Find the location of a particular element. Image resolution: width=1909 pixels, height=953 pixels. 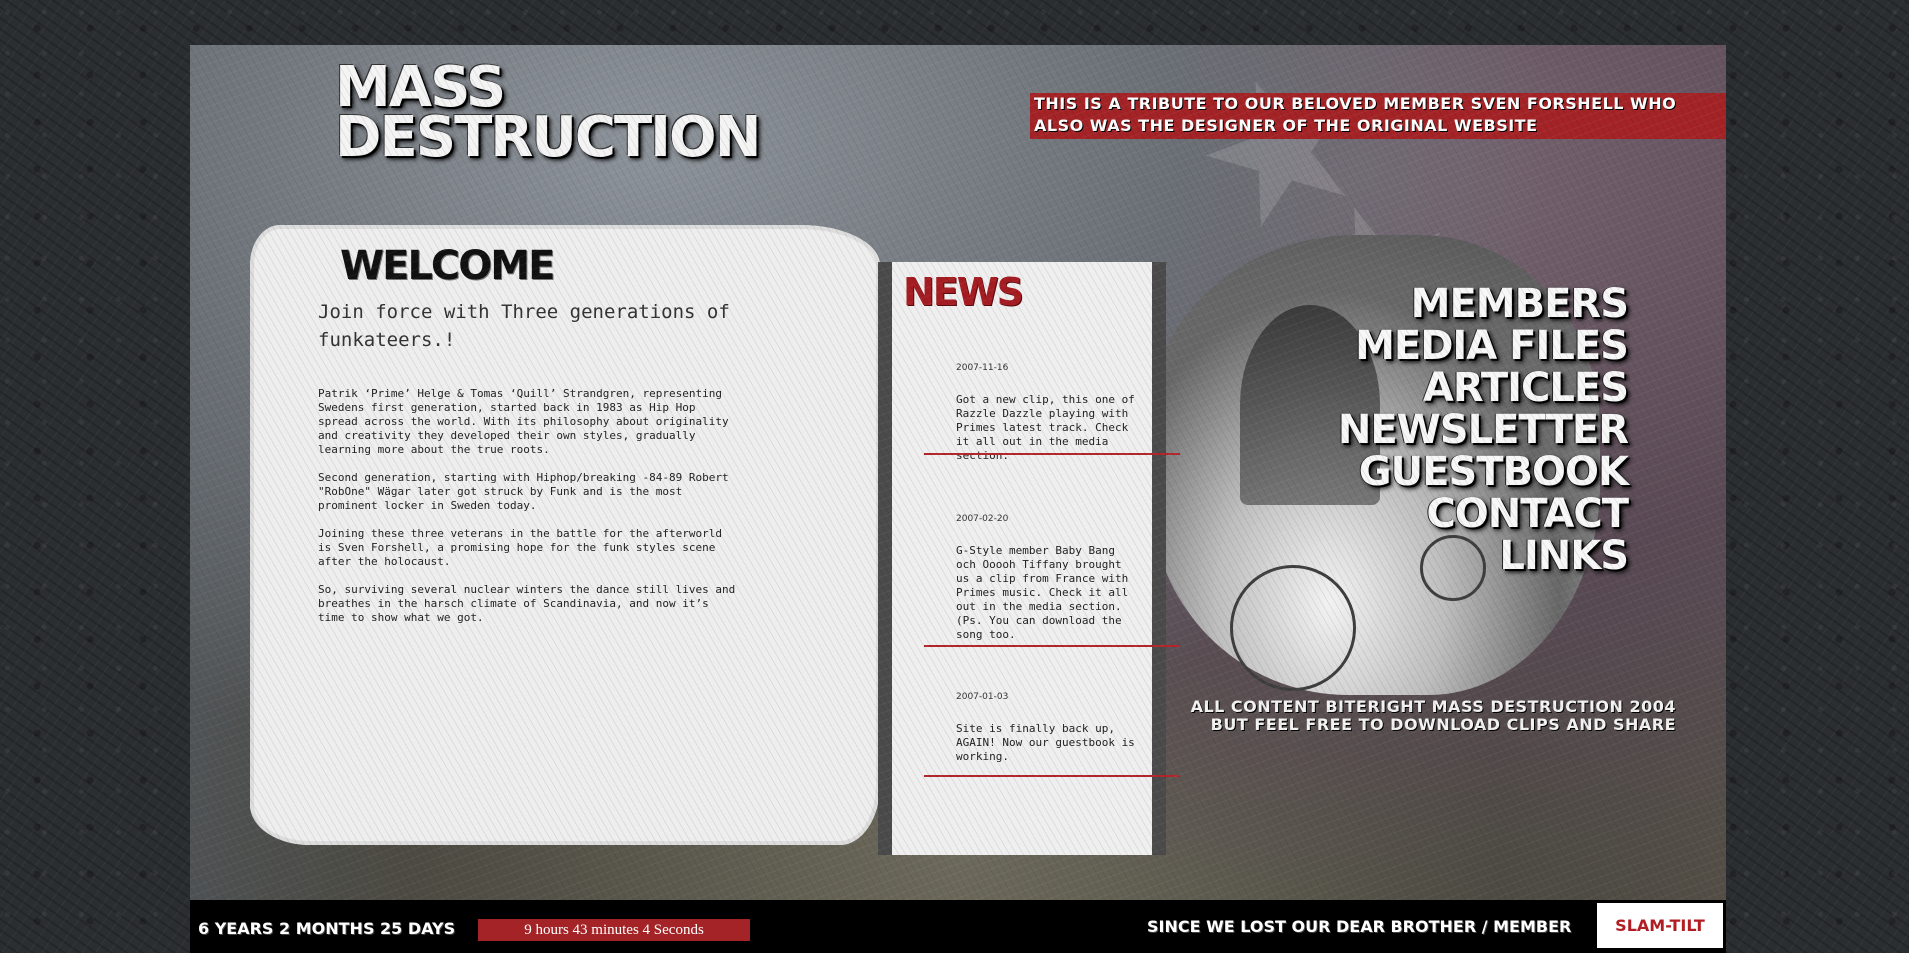

nav-newsletter: NEWSLETTER is located at coordinates (1483, 430).